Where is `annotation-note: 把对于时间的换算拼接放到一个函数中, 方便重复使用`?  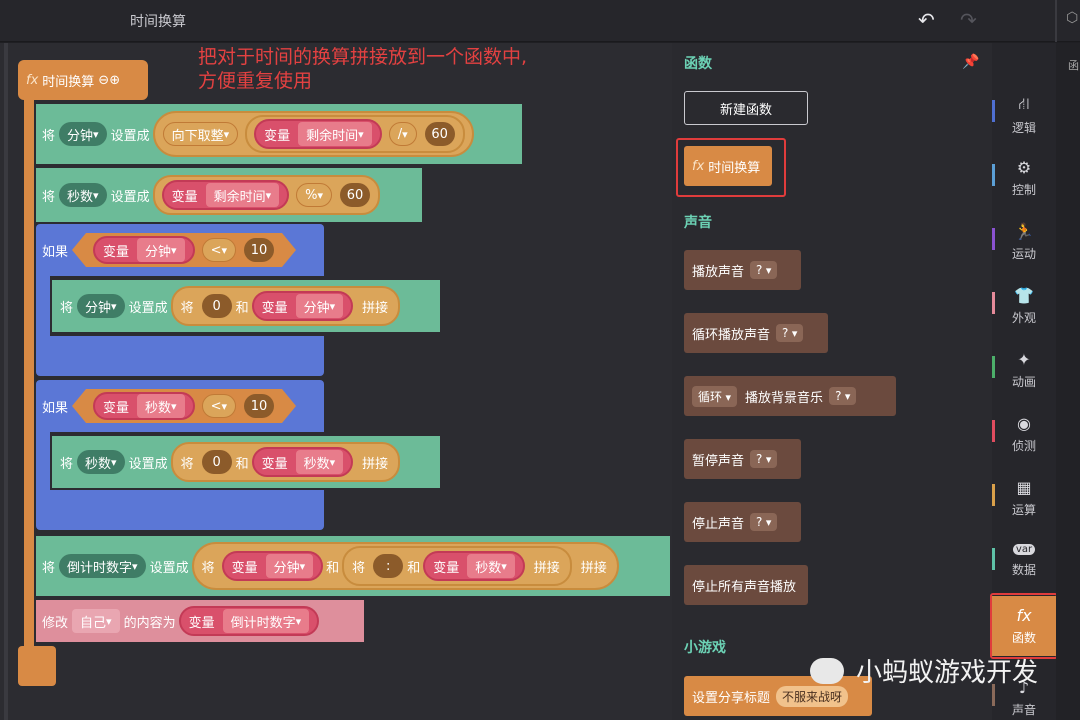
annotation-note: 把对于时间的换算拼接放到一个函数中, 方便重复使用 is located at coordinates (362, 69).